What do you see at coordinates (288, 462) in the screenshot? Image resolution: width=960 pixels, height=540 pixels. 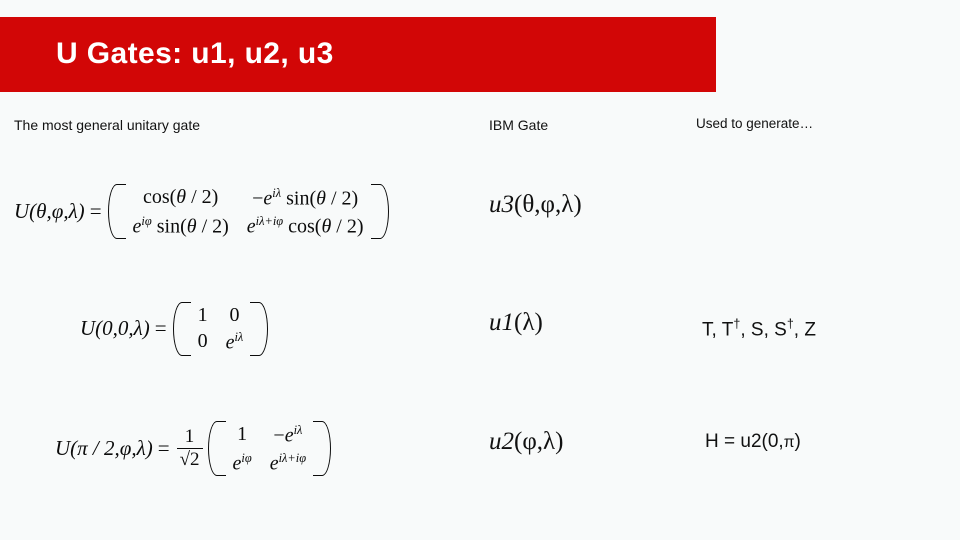 I see `matrix-cell-1-1: eiλ+iφ` at bounding box center [288, 462].